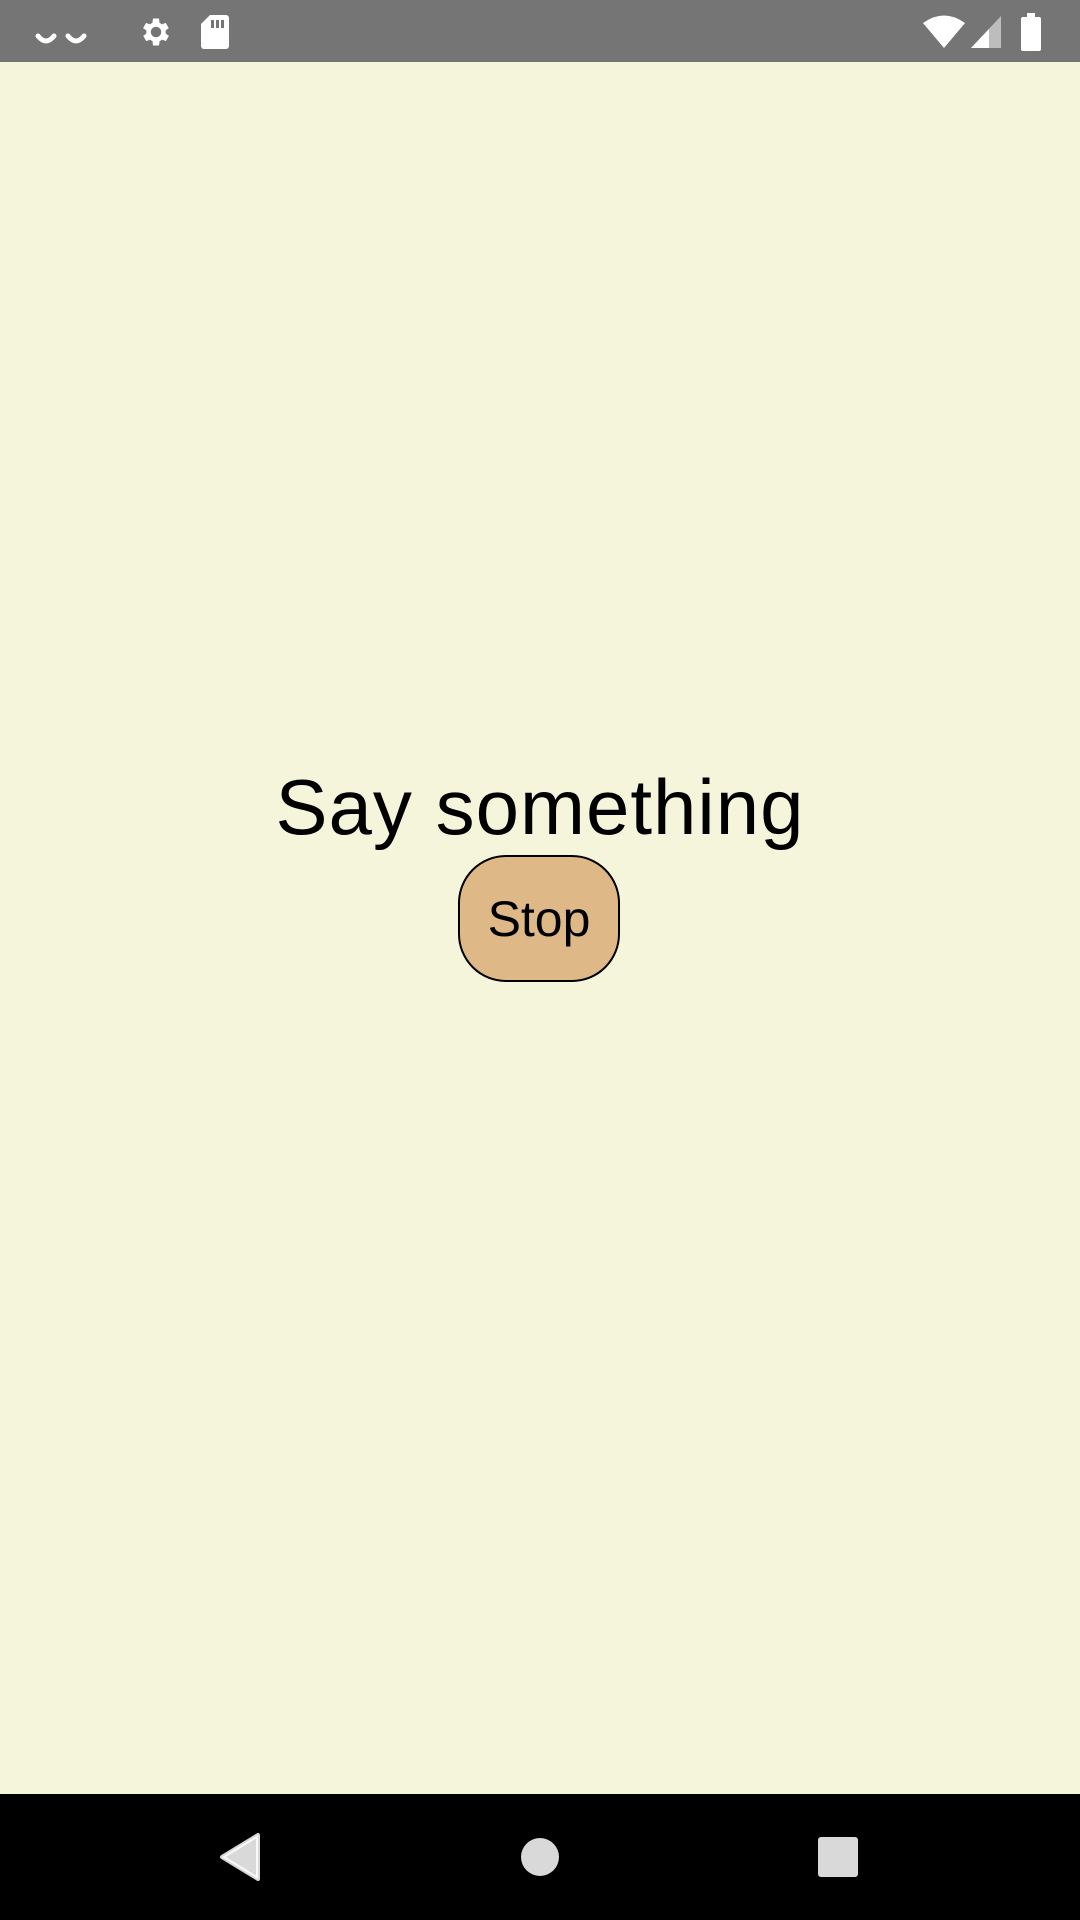 The width and height of the screenshot is (1080, 1920). Describe the element at coordinates (540, 31) in the screenshot. I see `status-bar` at that location.